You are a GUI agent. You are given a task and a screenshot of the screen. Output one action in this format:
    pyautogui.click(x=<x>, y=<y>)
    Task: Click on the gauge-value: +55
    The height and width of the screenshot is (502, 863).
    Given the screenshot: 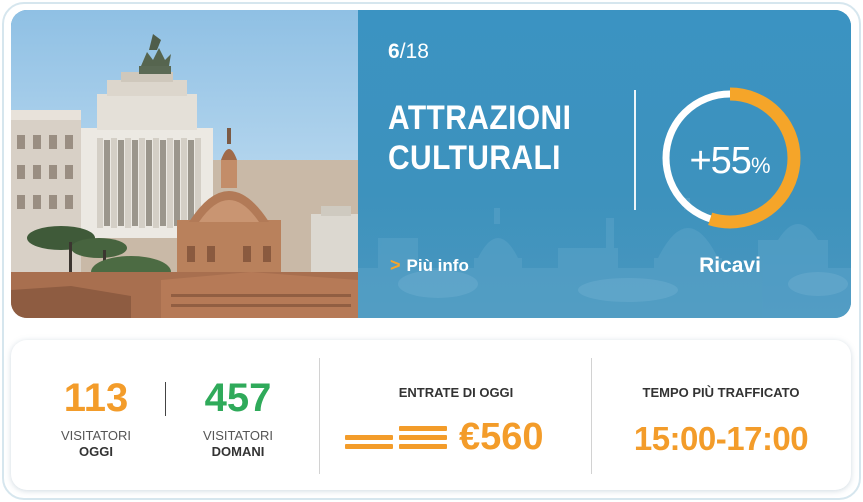 What is the action you would take?
    pyautogui.click(x=720, y=161)
    